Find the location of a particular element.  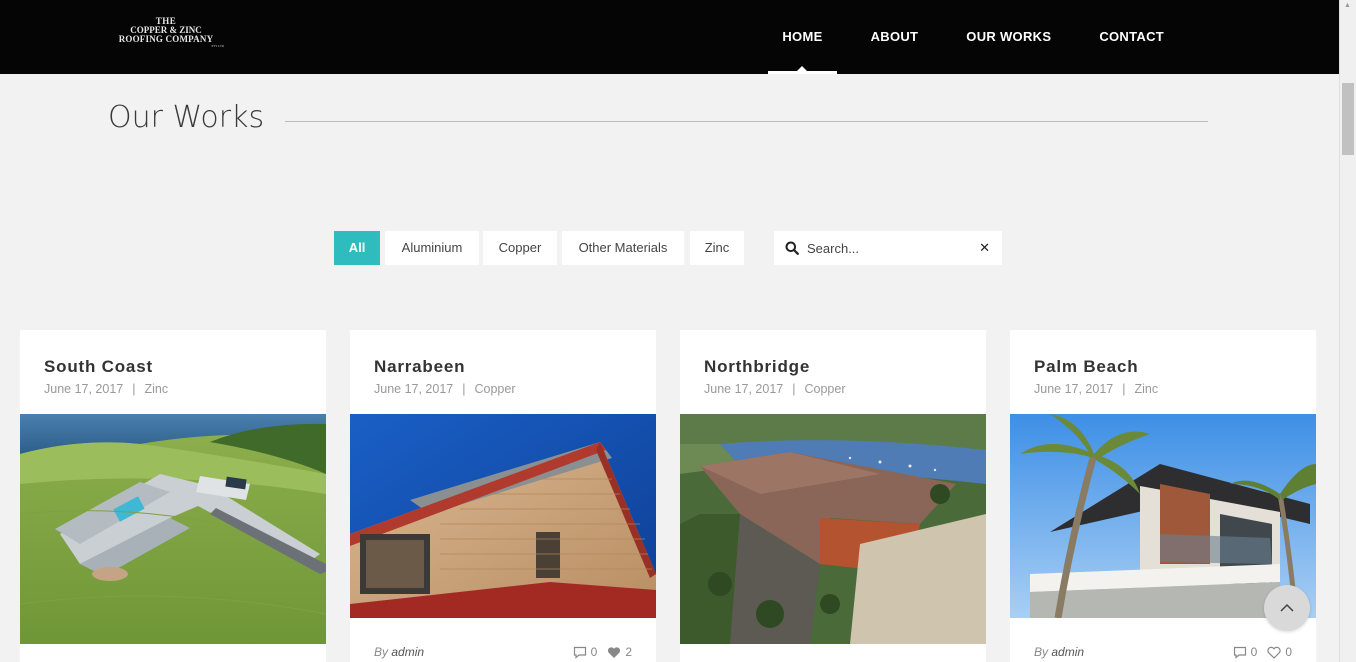

card-stats: 0 2 is located at coordinates (602, 652).